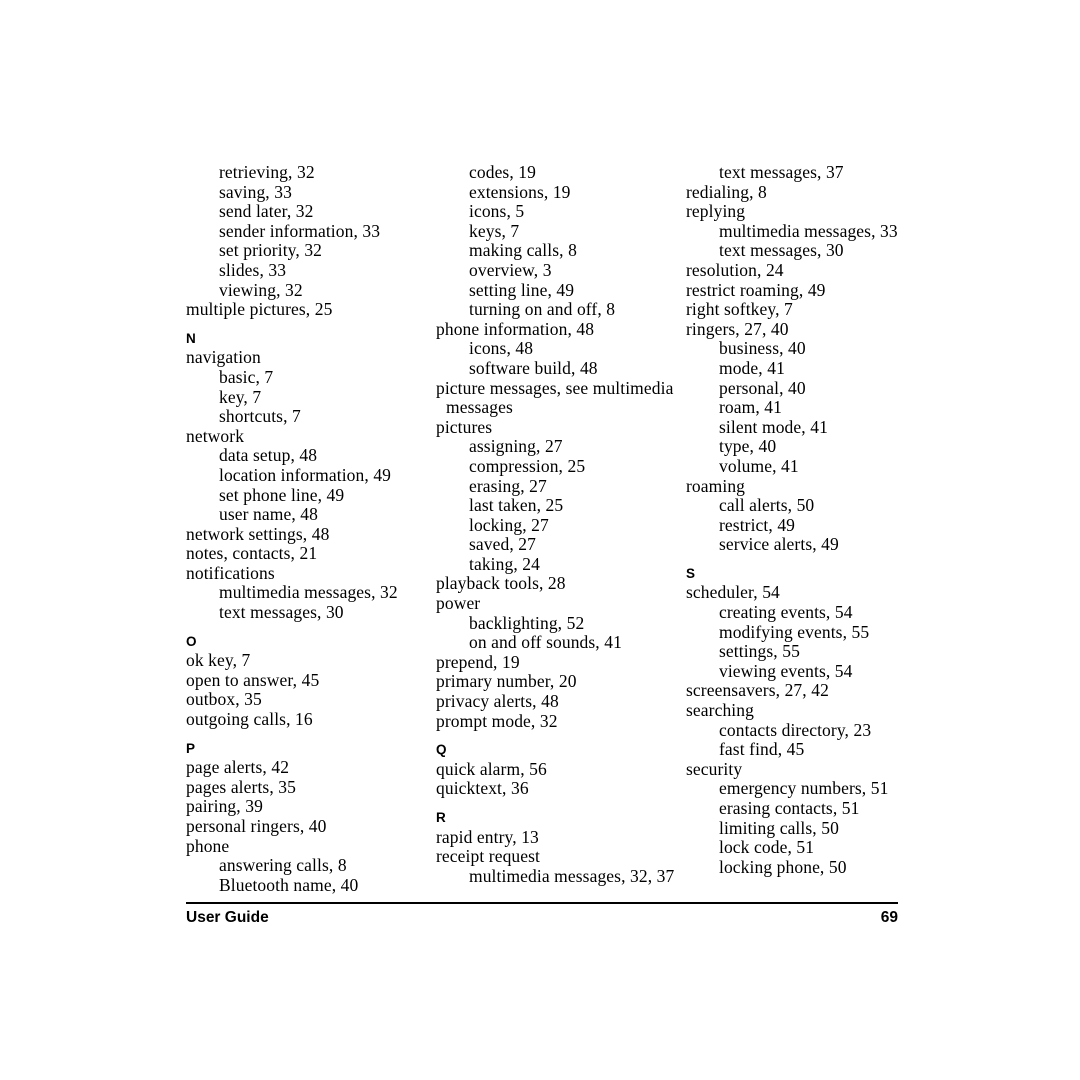 Image resolution: width=1080 pixels, height=1080 pixels. Describe the element at coordinates (756, 289) in the screenshot. I see `index-entry: restrict roaming, 49` at that location.